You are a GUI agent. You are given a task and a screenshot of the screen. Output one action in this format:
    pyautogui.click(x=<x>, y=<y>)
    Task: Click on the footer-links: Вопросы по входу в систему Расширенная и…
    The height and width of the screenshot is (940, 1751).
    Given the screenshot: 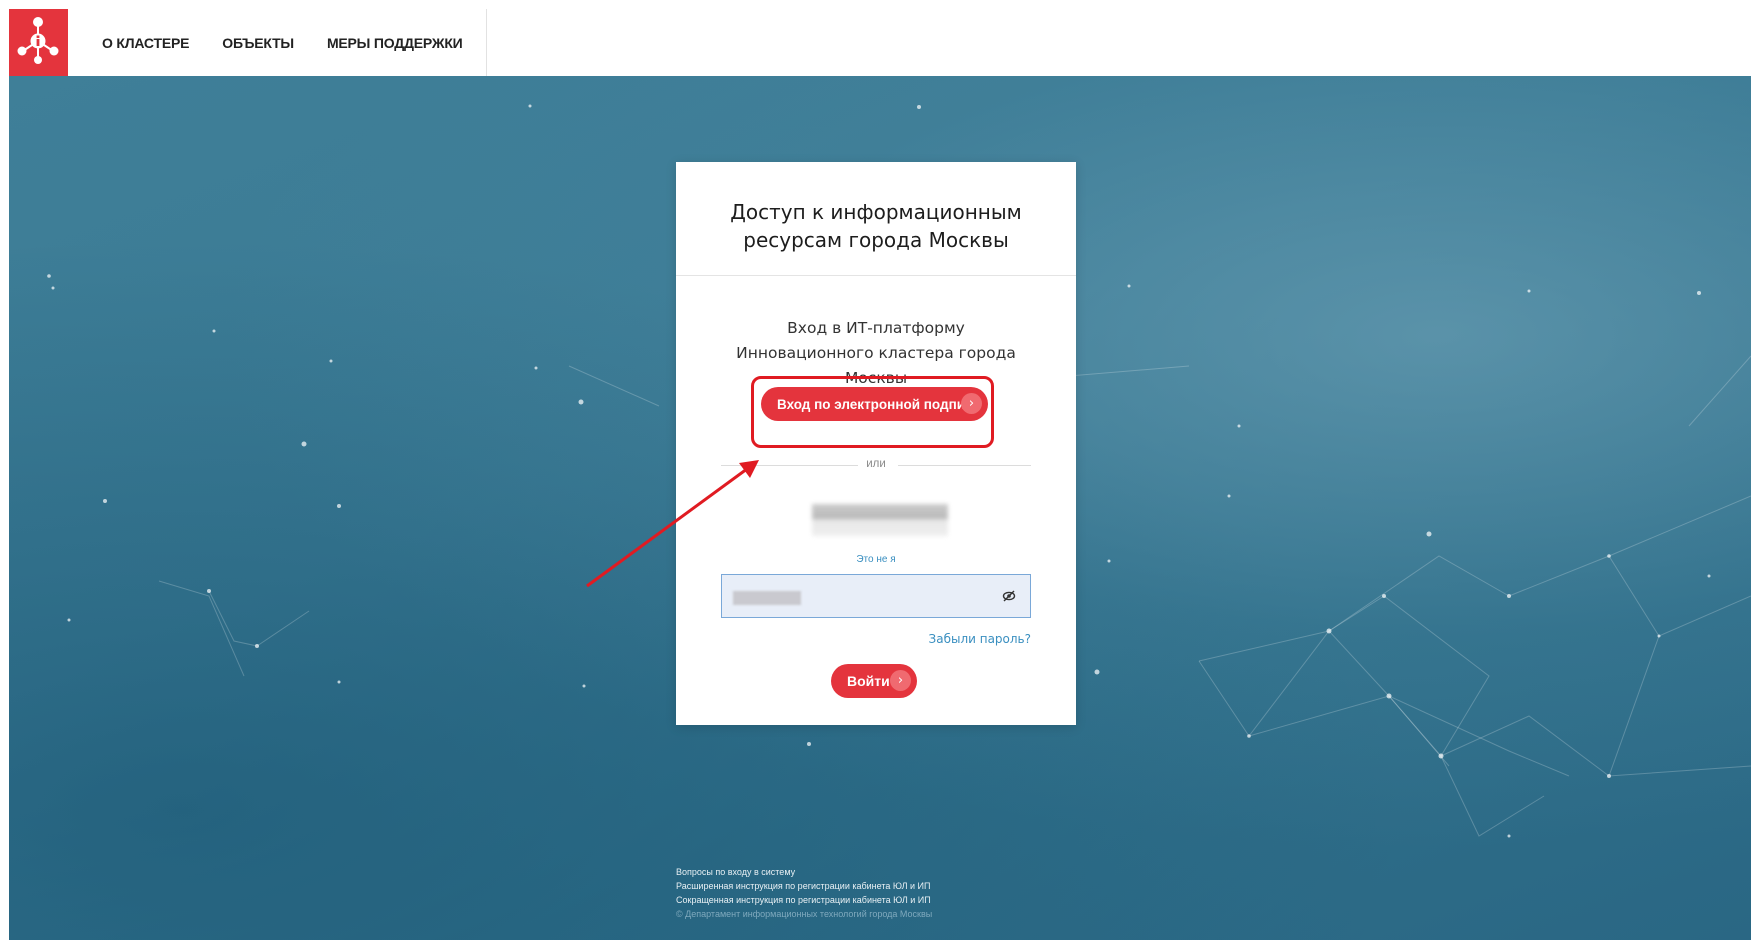 What is the action you would take?
    pyautogui.click(x=804, y=893)
    